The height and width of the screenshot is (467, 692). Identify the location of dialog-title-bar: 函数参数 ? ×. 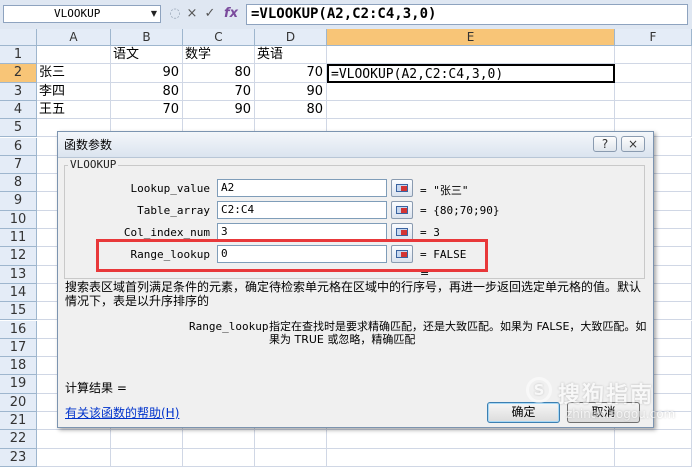
(355, 145).